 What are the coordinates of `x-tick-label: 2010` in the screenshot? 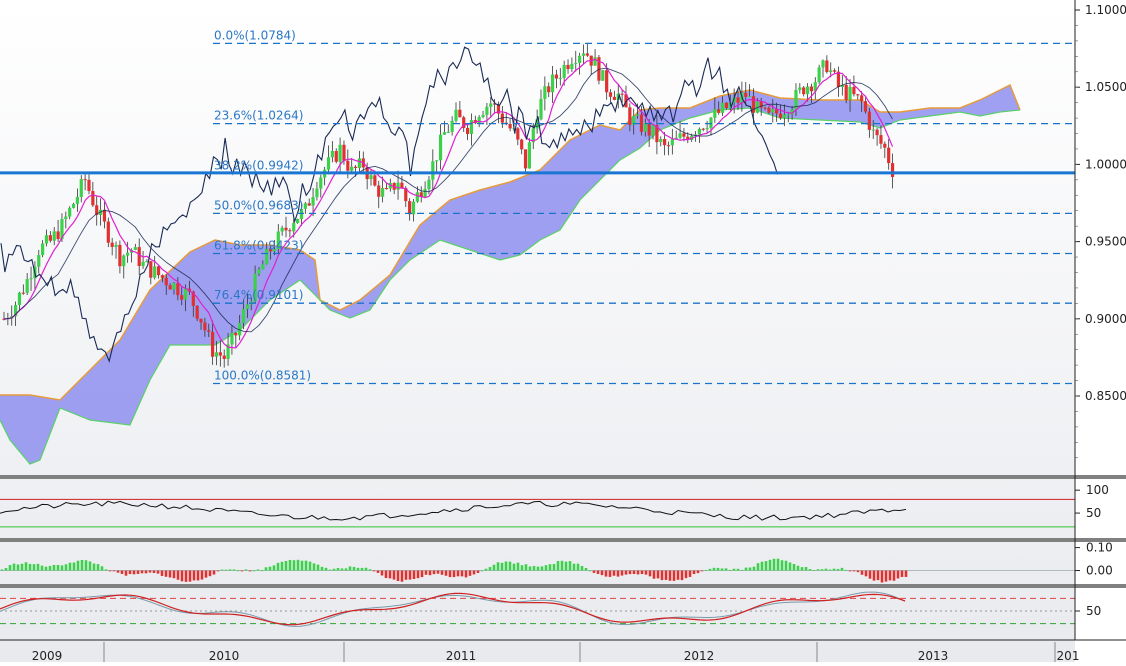 It's located at (224, 655).